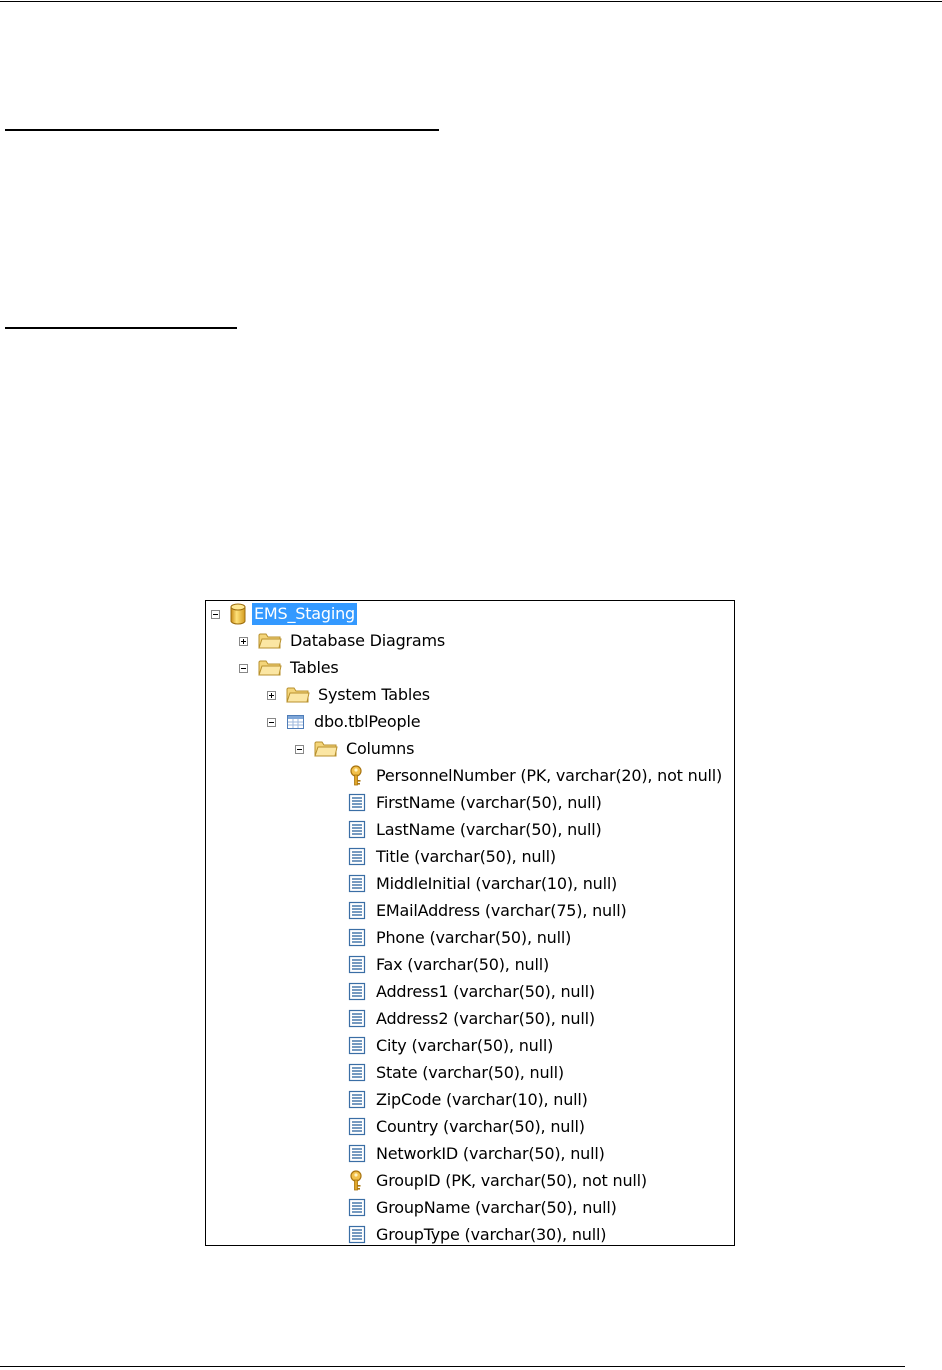 The image size is (942, 1370). I want to click on tree-node: dbo.tblPeople, so click(344, 722).